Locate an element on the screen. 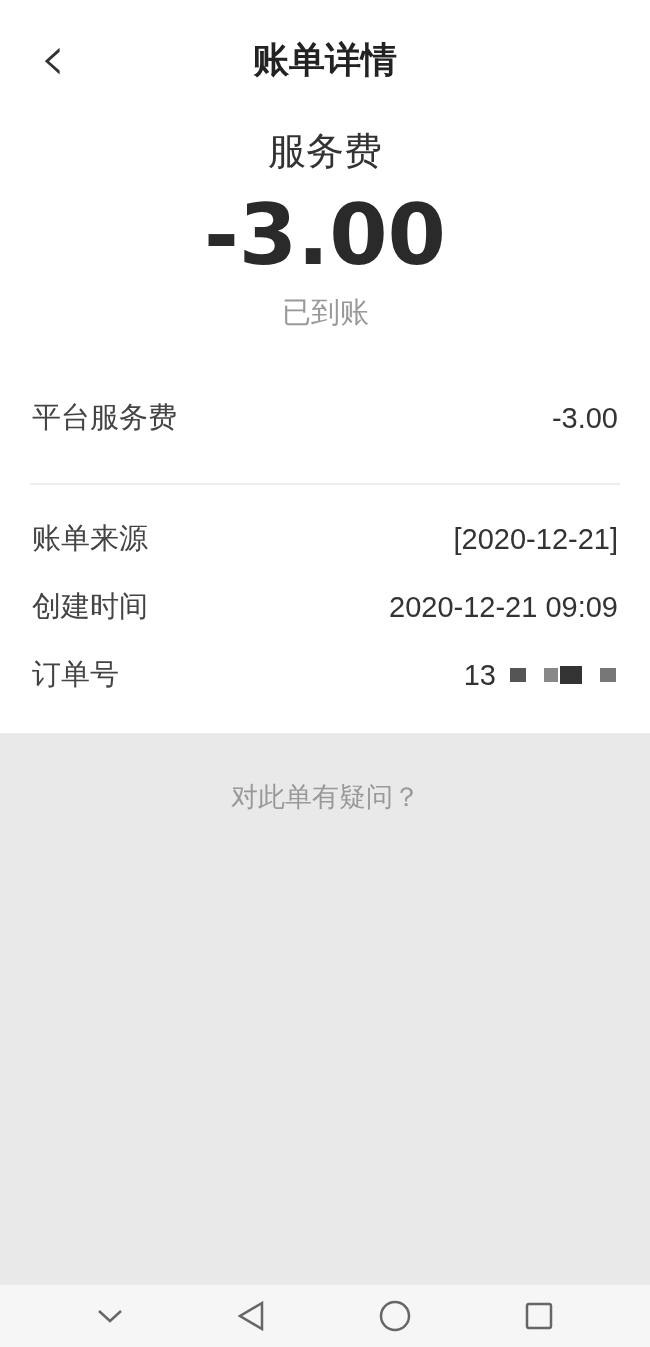  detail-value: 2020-12-21 09:09 is located at coordinates (503, 607).